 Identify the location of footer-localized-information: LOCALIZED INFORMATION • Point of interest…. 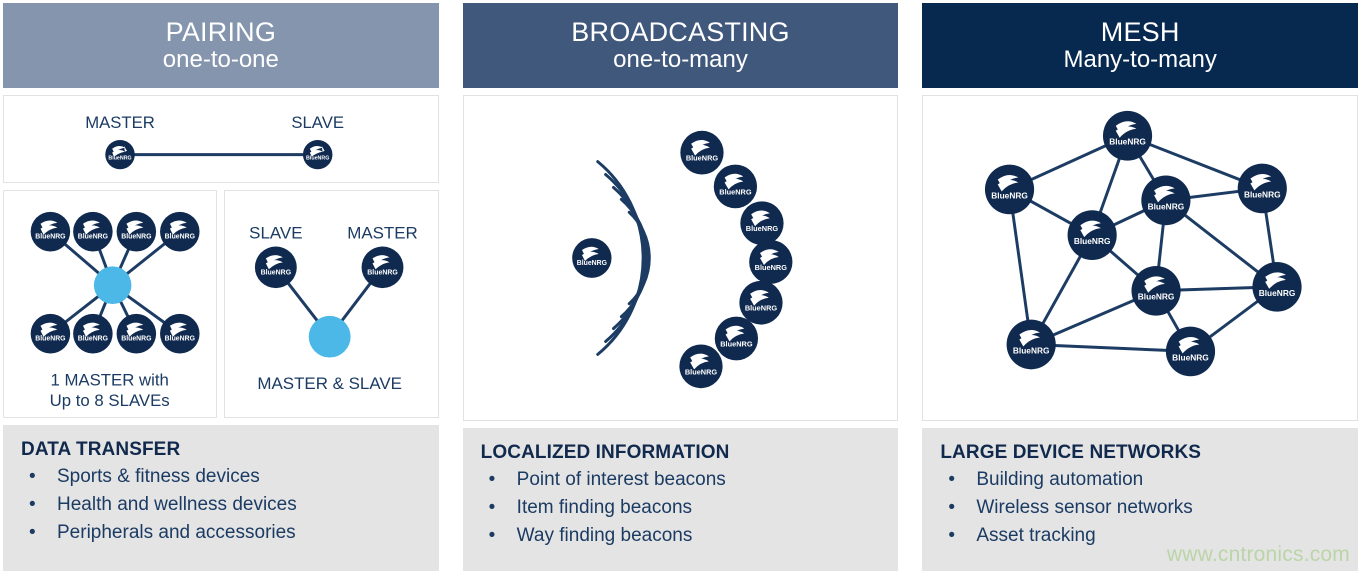
(680, 499).